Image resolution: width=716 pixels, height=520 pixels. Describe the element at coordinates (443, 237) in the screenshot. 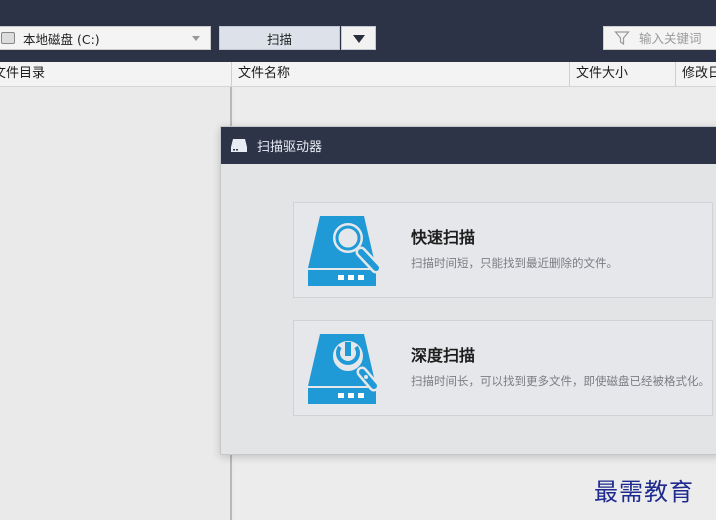

I see `quick-scan-title: 快速扫描` at that location.